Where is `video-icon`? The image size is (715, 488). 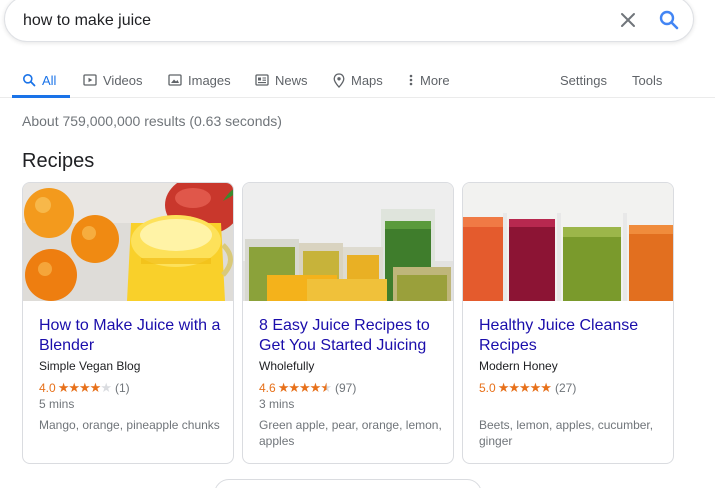 video-icon is located at coordinates (90, 80).